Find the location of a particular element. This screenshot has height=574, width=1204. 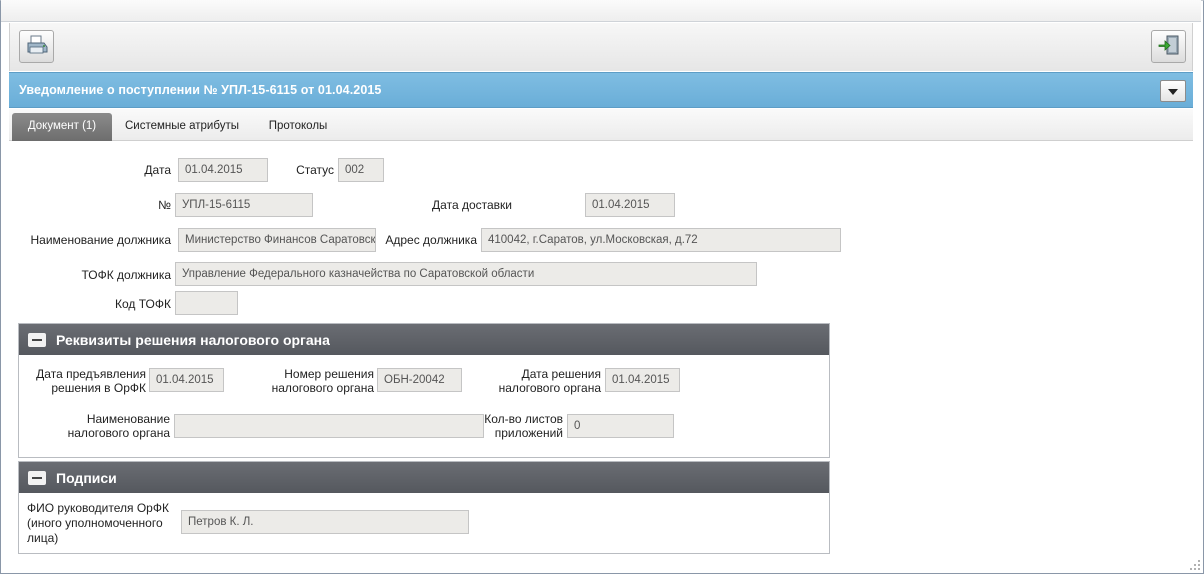

presented-date-label: Дата предъявления решения в ОрФК is located at coordinates (83, 381).